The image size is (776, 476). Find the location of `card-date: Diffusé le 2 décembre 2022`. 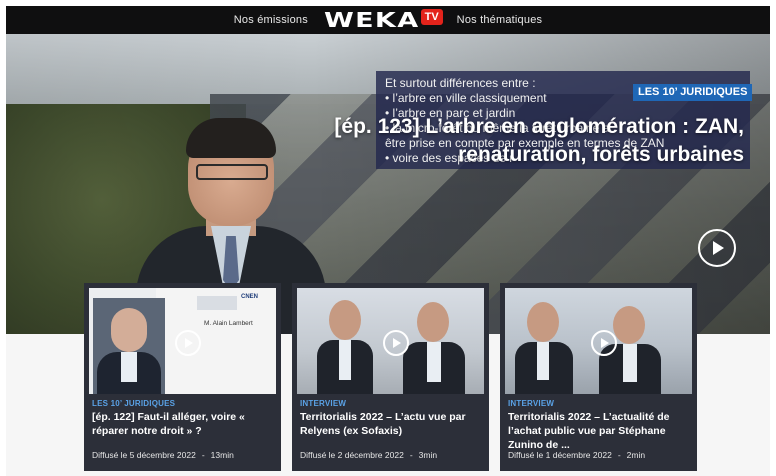

card-date: Diffusé le 2 décembre 2022 is located at coordinates (352, 455).